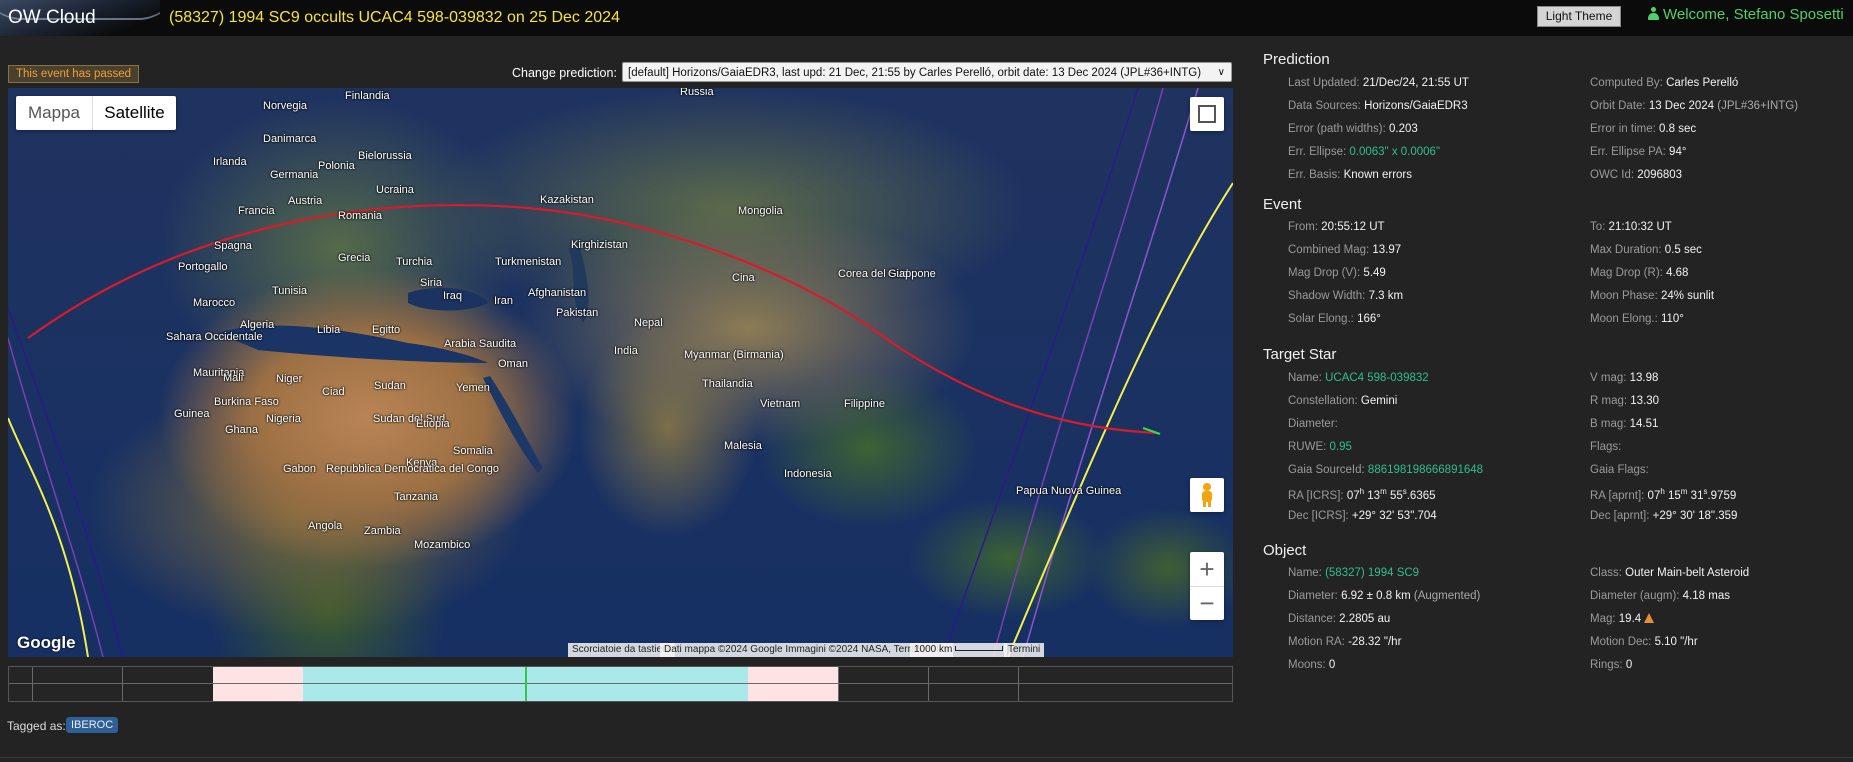  Describe the element at coordinates (1606, 665) in the screenshot. I see `label: Rings:` at that location.